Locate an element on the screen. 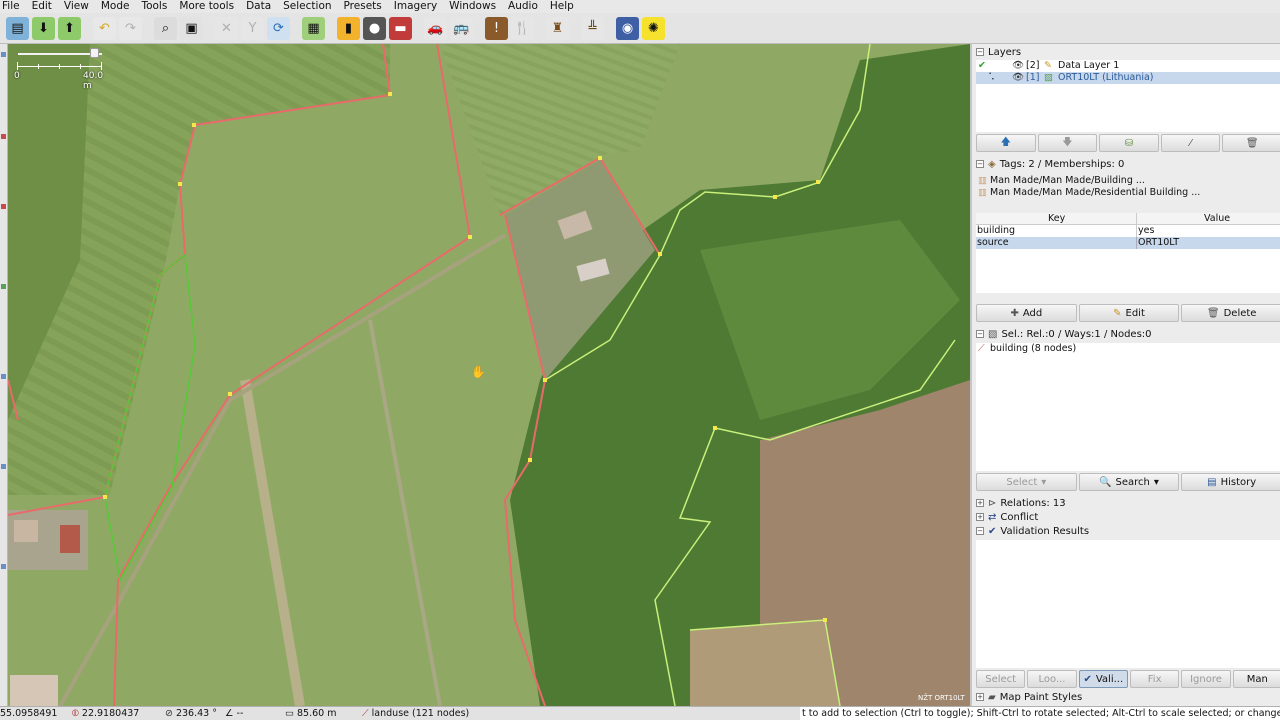  scale-and-zoom: 0 40.0 m is located at coordinates (64, 69).